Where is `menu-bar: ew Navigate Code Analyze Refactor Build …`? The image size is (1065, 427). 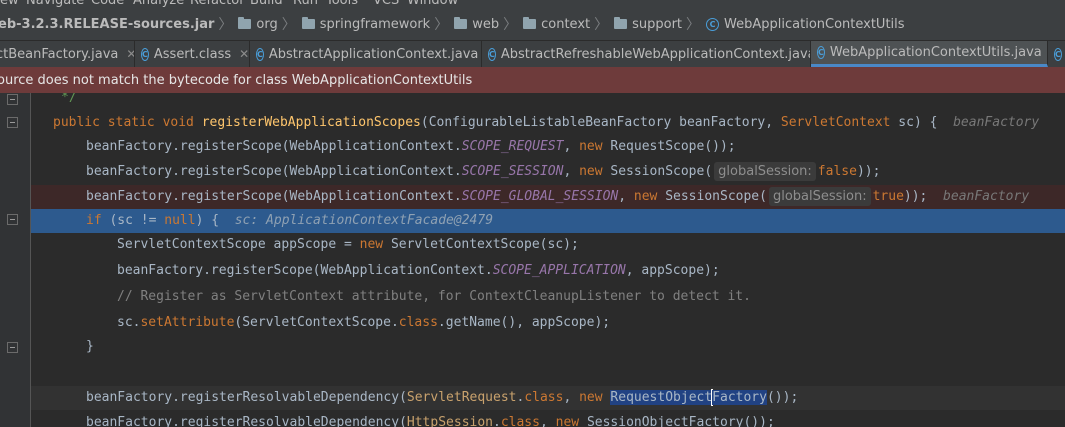
menu-bar: ew Navigate Code Analyze Refactor Build … is located at coordinates (532, 4).